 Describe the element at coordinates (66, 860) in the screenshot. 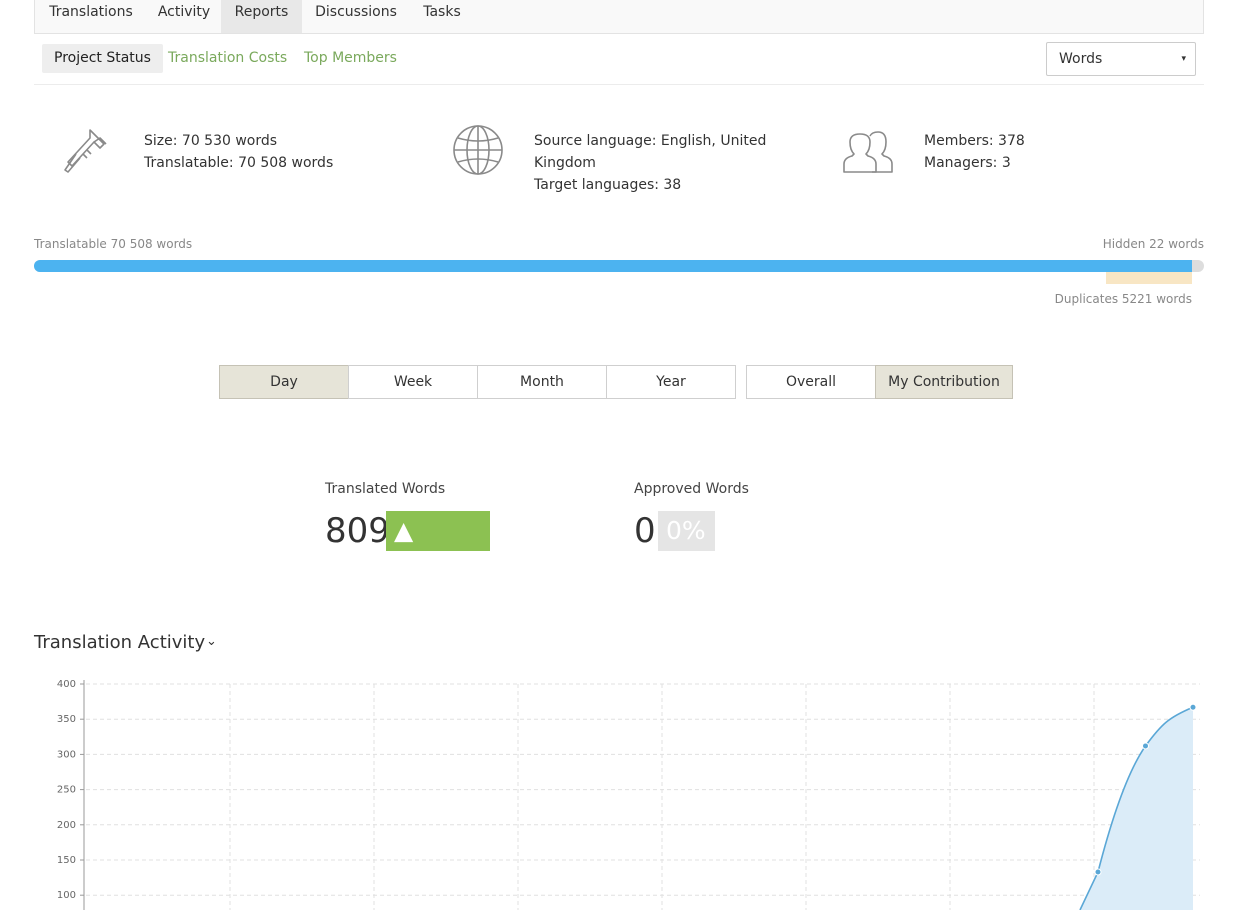

I see `y-tick-label: 150` at that location.